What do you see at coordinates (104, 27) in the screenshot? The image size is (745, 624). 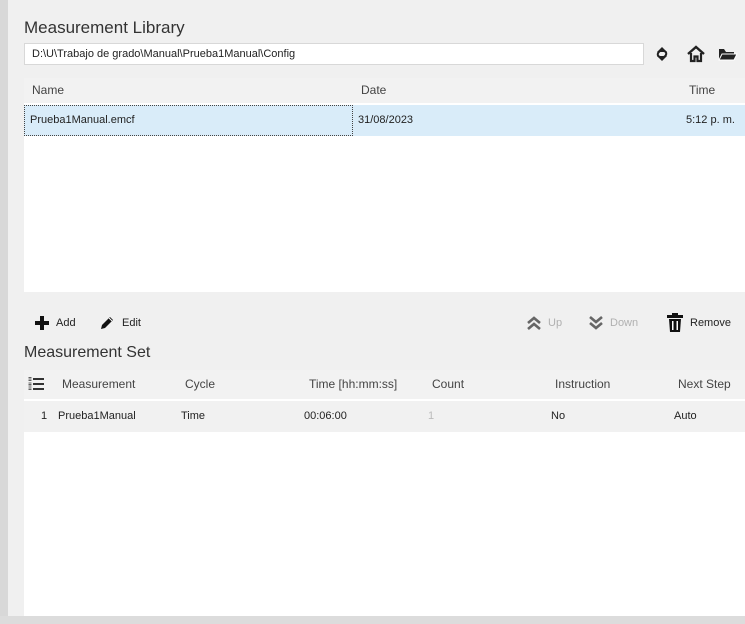 I see `measurement-library-title: Measurement Library` at bounding box center [104, 27].